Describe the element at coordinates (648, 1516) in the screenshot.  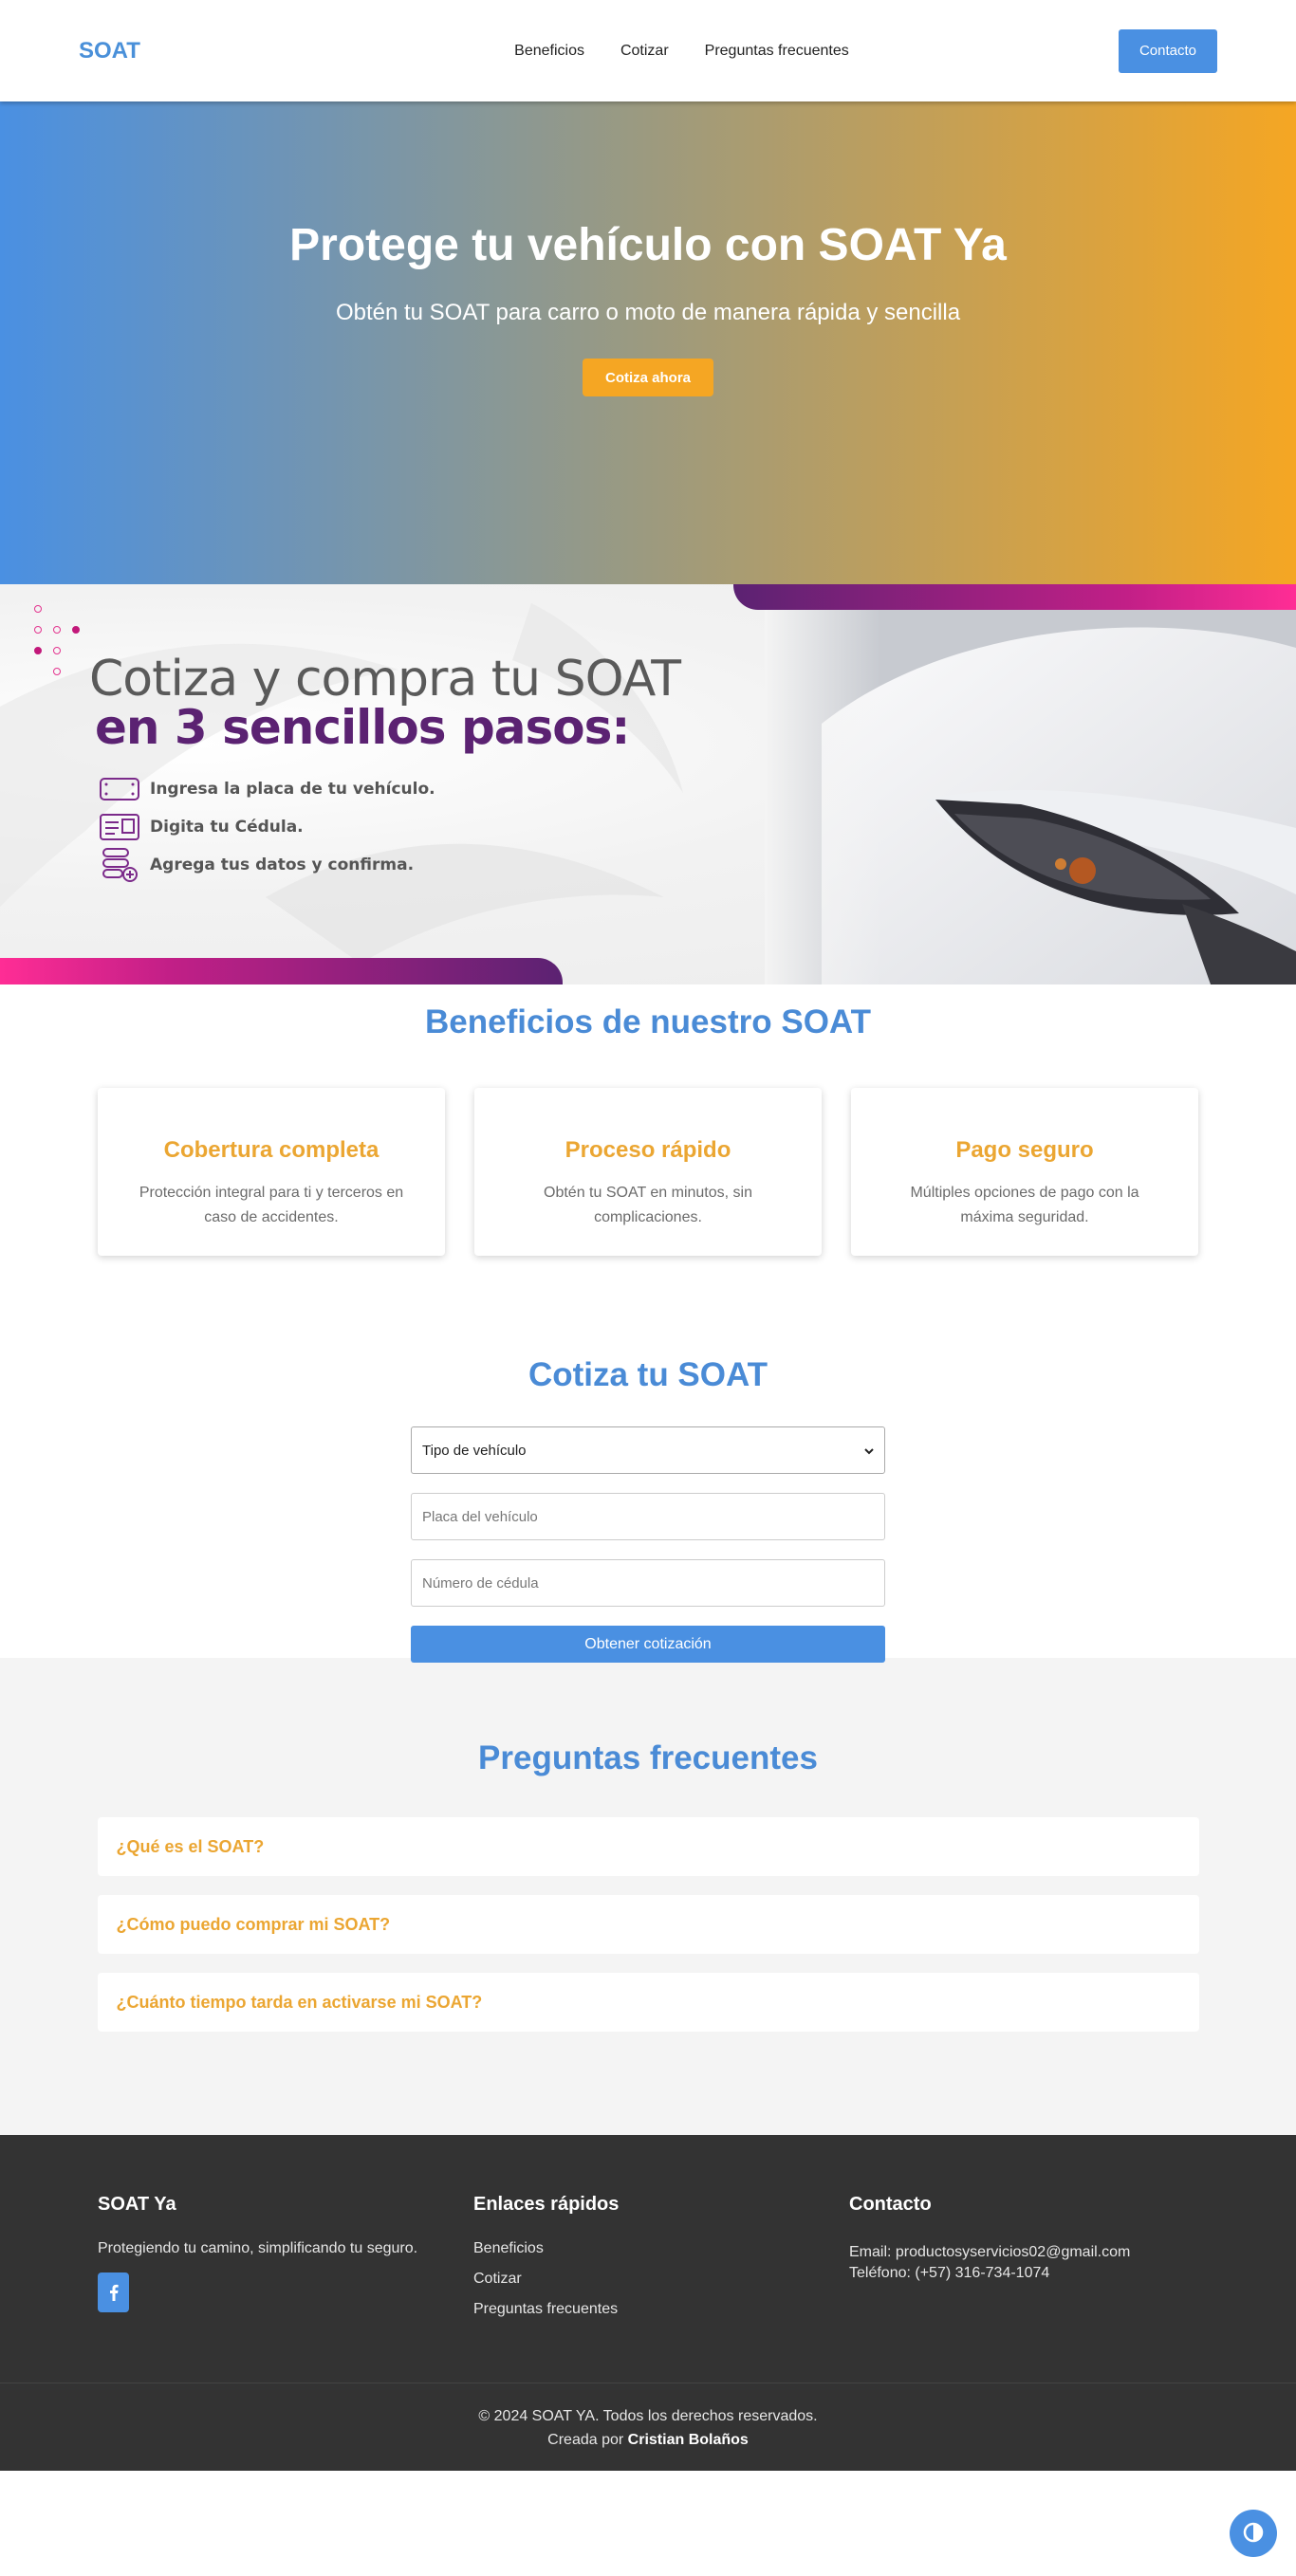
I see `plate-input: Placa del vehículo` at that location.